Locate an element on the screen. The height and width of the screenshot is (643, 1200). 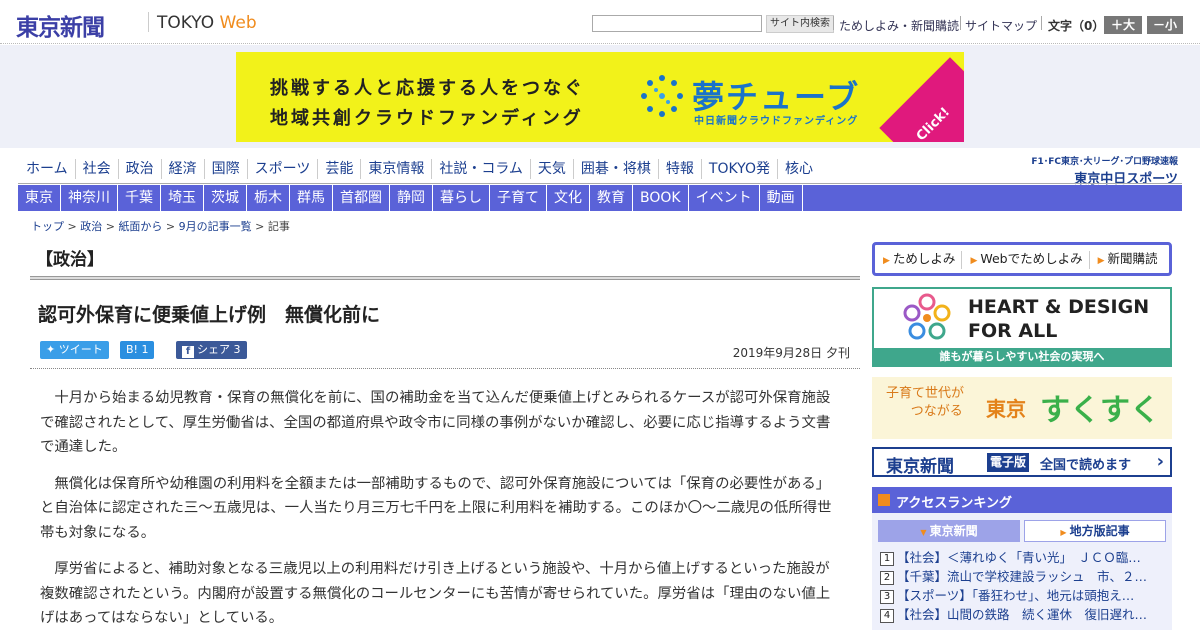
header-divider is located at coordinates (960, 23).